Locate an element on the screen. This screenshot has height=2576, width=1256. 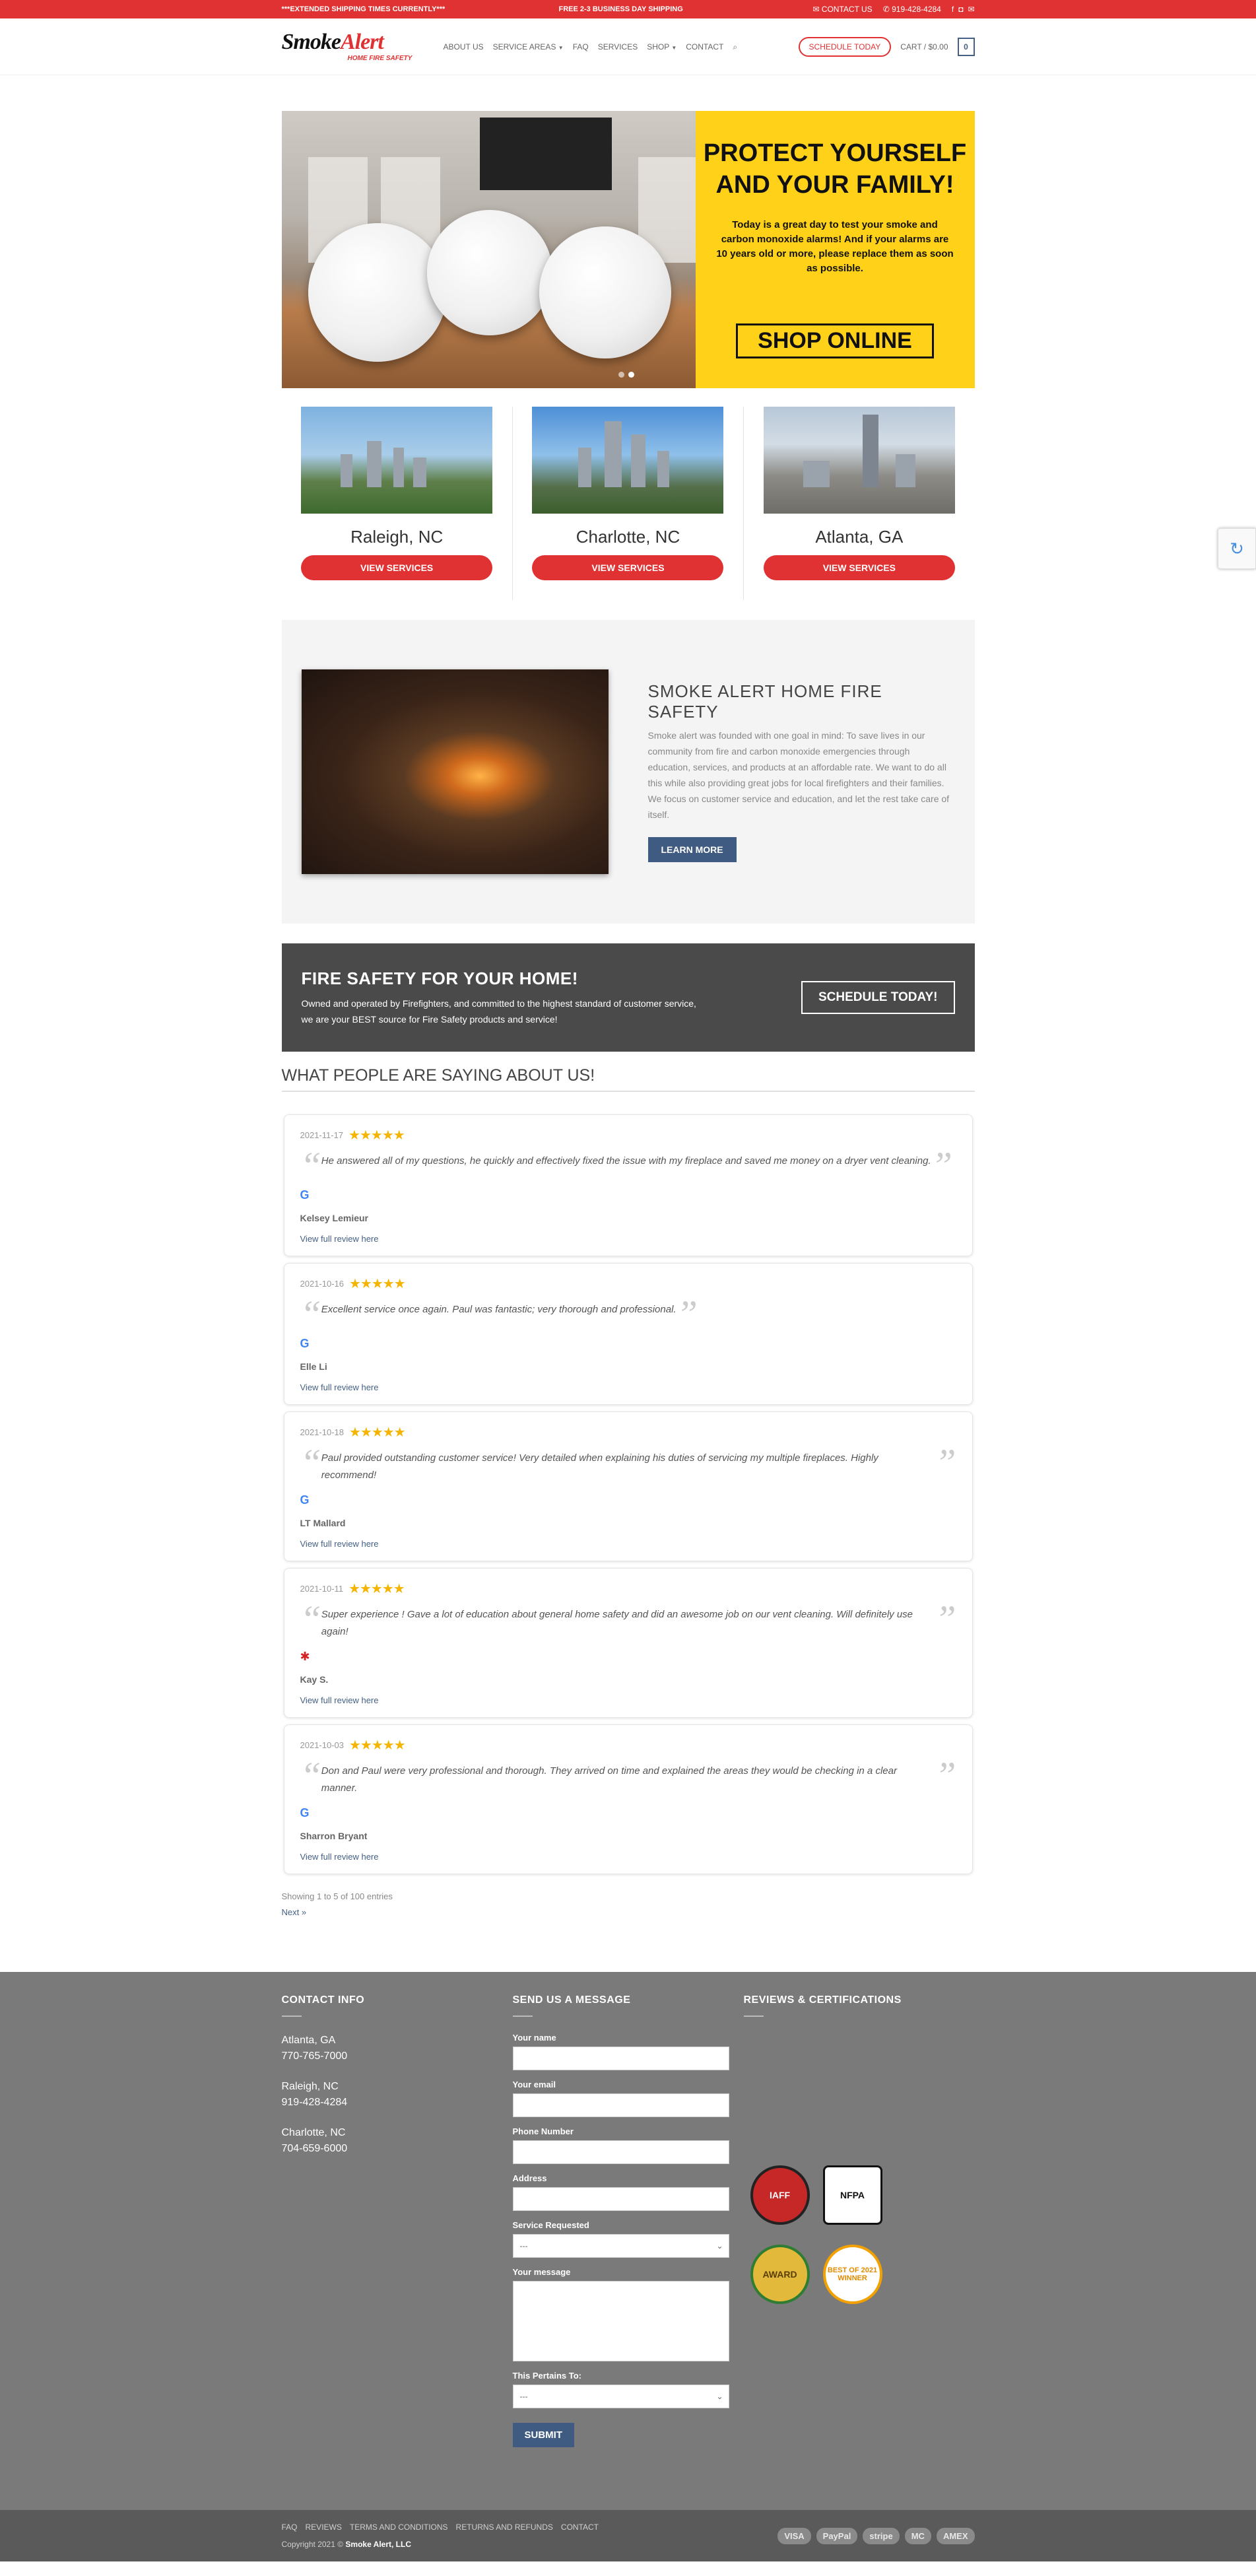
send-message-title: SEND US A MESSAGE is located at coordinates (571, 2000).